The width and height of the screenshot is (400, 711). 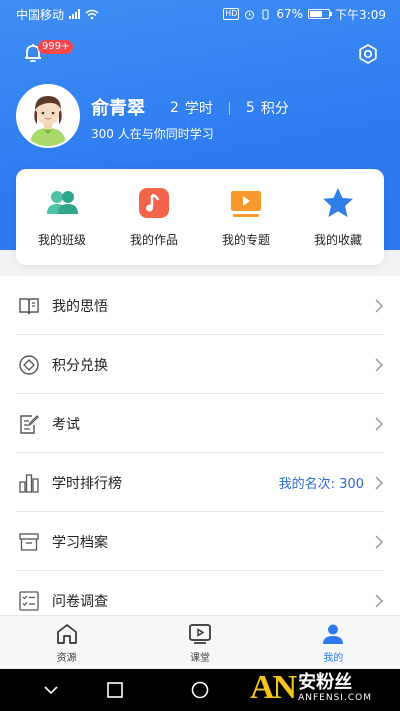 I want to click on quick-action-label: 我的班级, so click(x=61, y=240).